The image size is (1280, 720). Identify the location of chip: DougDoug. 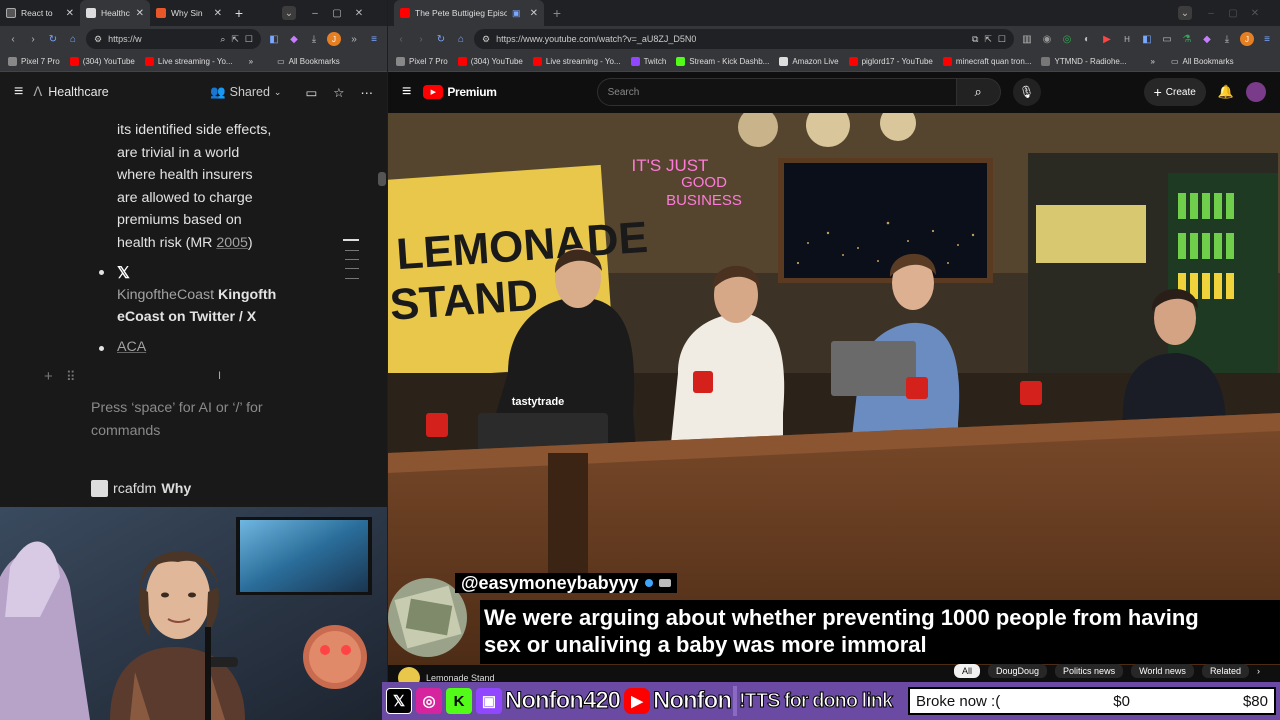
(1018, 671).